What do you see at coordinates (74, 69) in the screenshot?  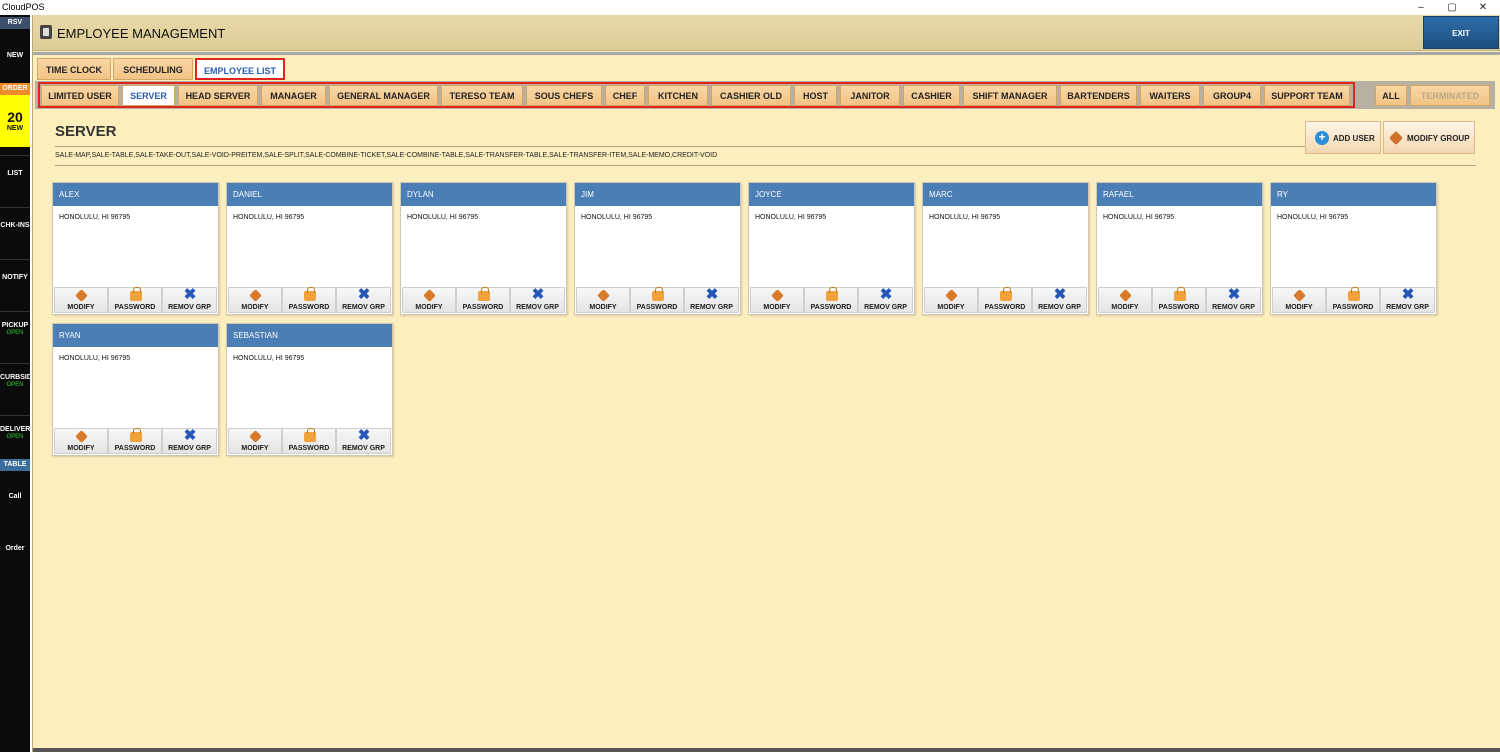 I see `tab-time-clock: TIME CLOCK` at bounding box center [74, 69].